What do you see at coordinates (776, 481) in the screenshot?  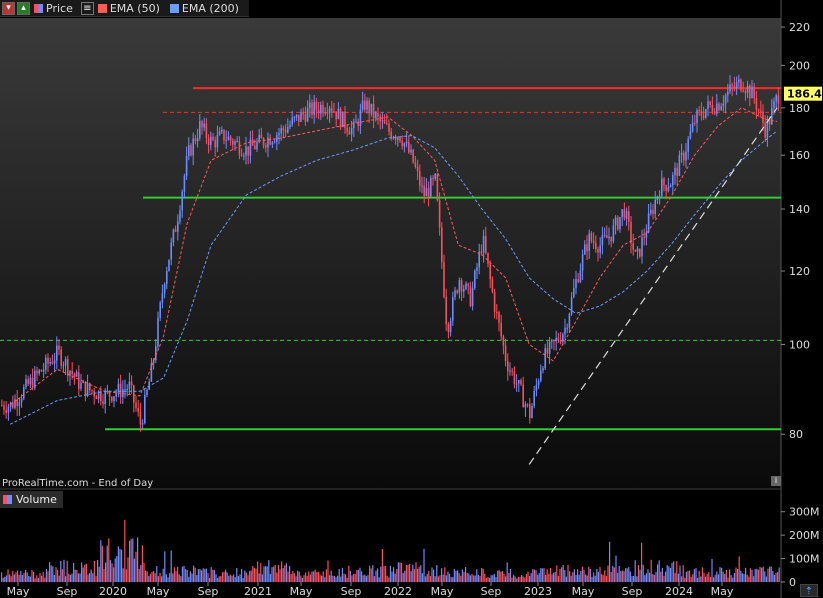 I see `info-icon: i` at bounding box center [776, 481].